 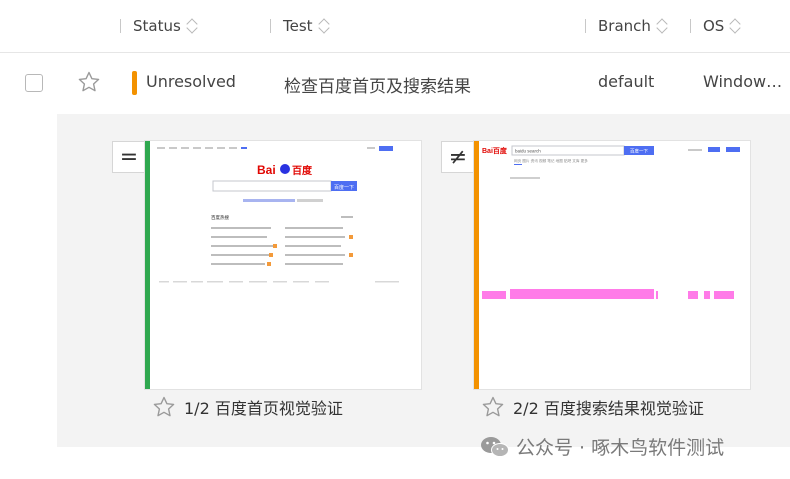 I want to click on column-test-label: Test, so click(x=298, y=26).